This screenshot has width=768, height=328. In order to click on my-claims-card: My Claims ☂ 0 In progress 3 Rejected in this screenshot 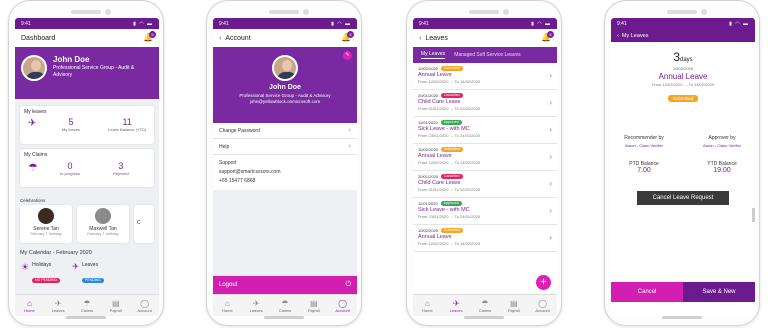, I will do `click(87, 168)`.